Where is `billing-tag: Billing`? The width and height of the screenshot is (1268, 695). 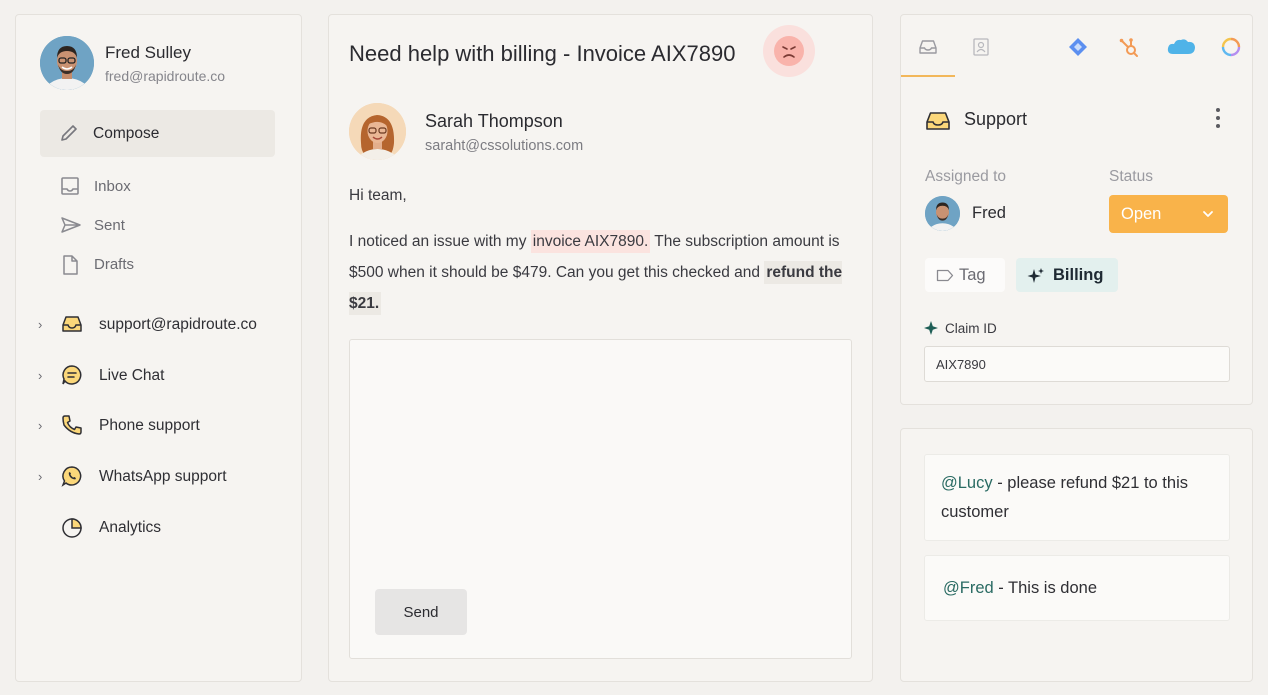
billing-tag: Billing is located at coordinates (1067, 275).